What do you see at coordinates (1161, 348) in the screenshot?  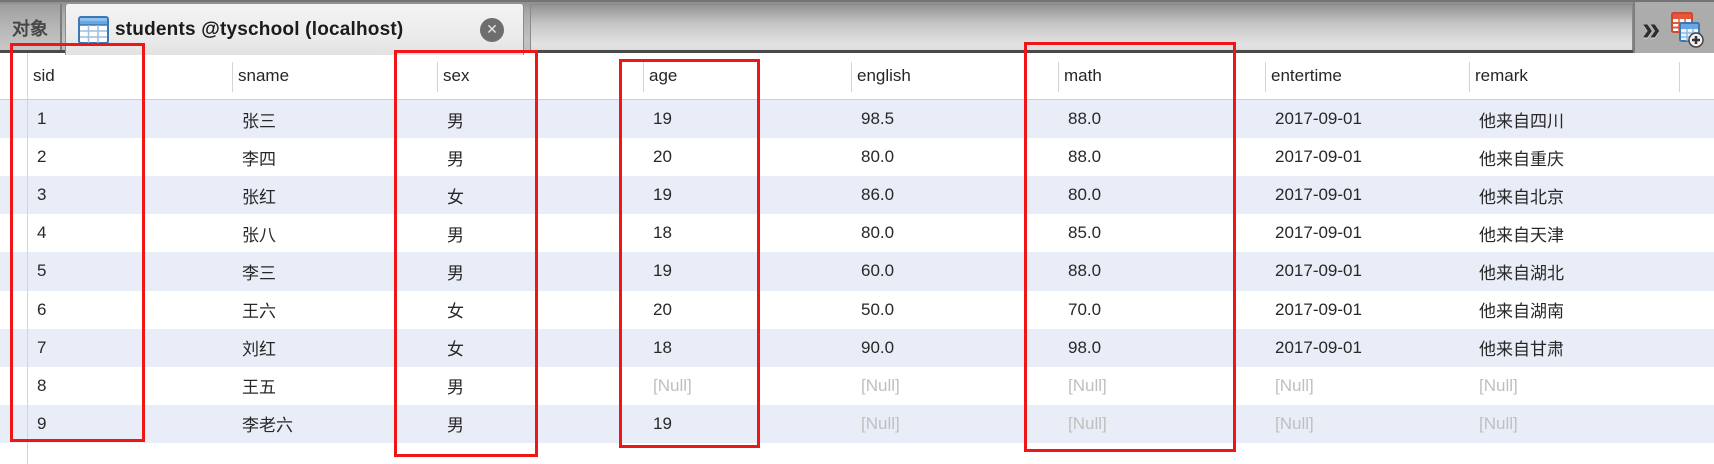 I see `cell-math: 98.0` at bounding box center [1161, 348].